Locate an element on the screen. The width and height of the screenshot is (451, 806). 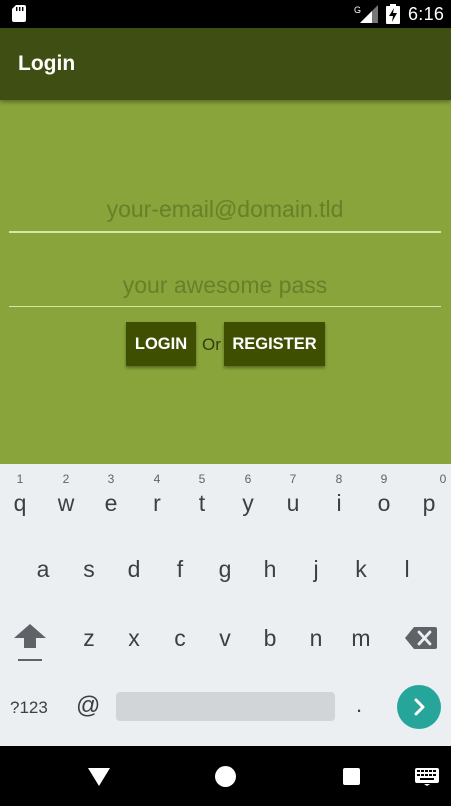
key-f: f is located at coordinates (180, 569).